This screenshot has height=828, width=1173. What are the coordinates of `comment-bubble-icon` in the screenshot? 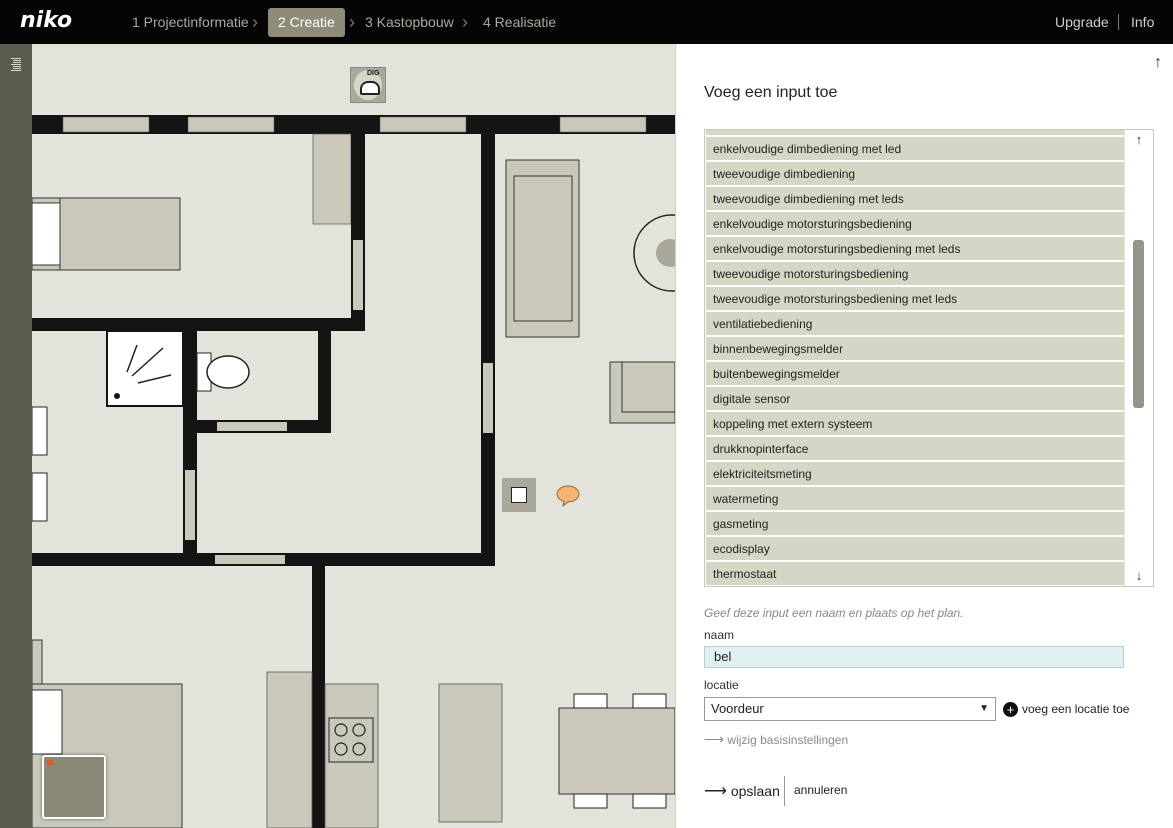 It's located at (568, 496).